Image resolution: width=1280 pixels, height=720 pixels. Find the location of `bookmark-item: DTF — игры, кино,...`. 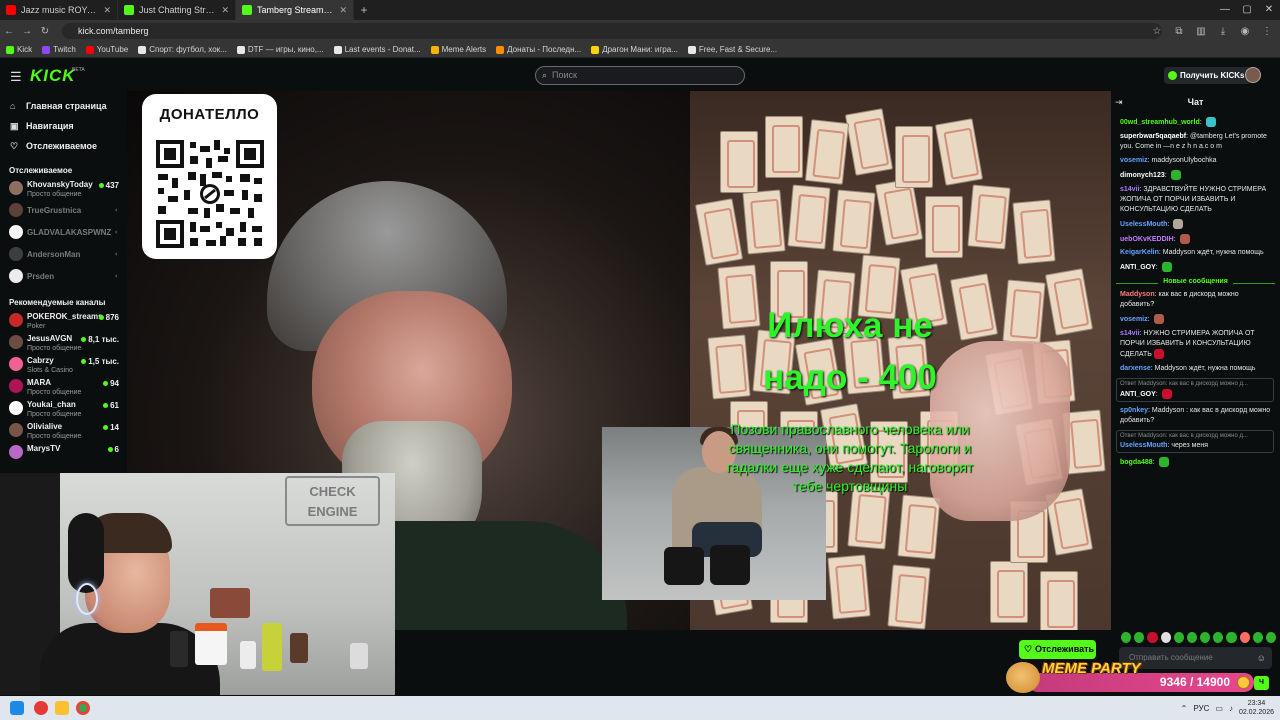

bookmark-item: DTF — игры, кино,... is located at coordinates (280, 49).